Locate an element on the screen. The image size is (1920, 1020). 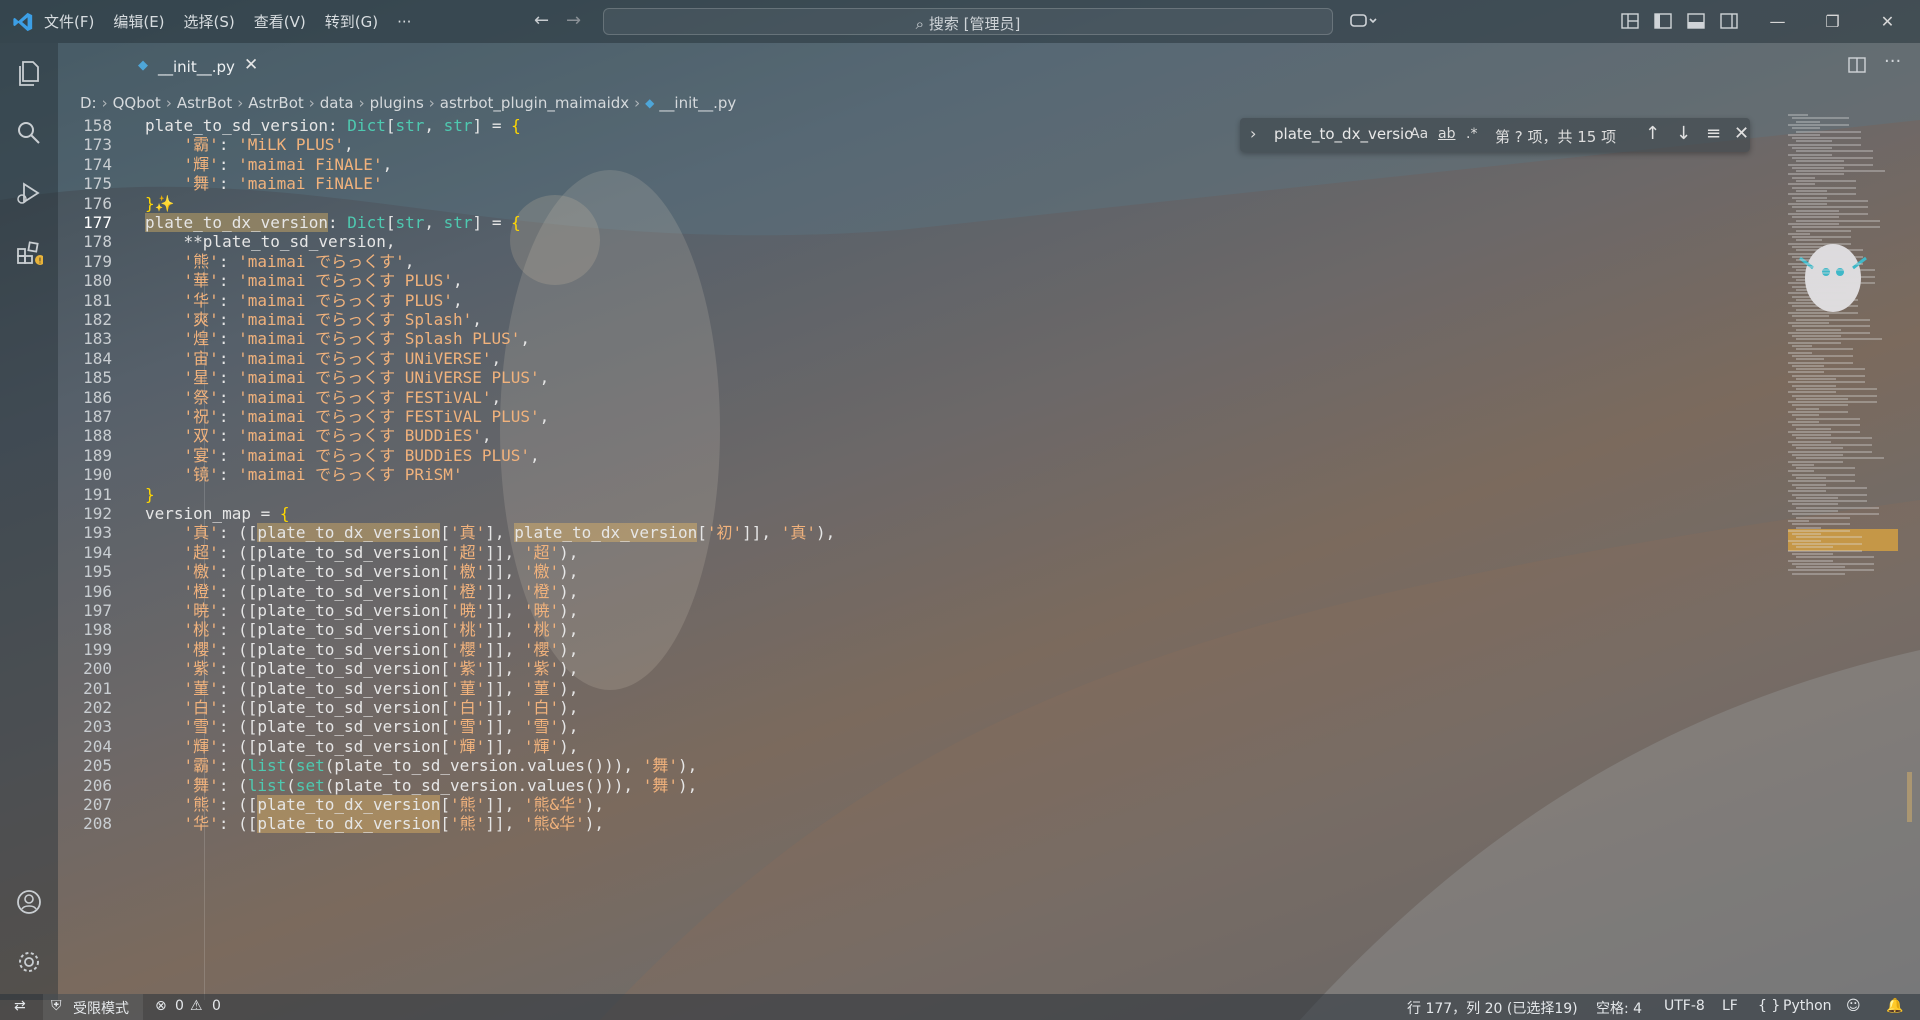
breadcrumb-data: data is located at coordinates (337, 103).